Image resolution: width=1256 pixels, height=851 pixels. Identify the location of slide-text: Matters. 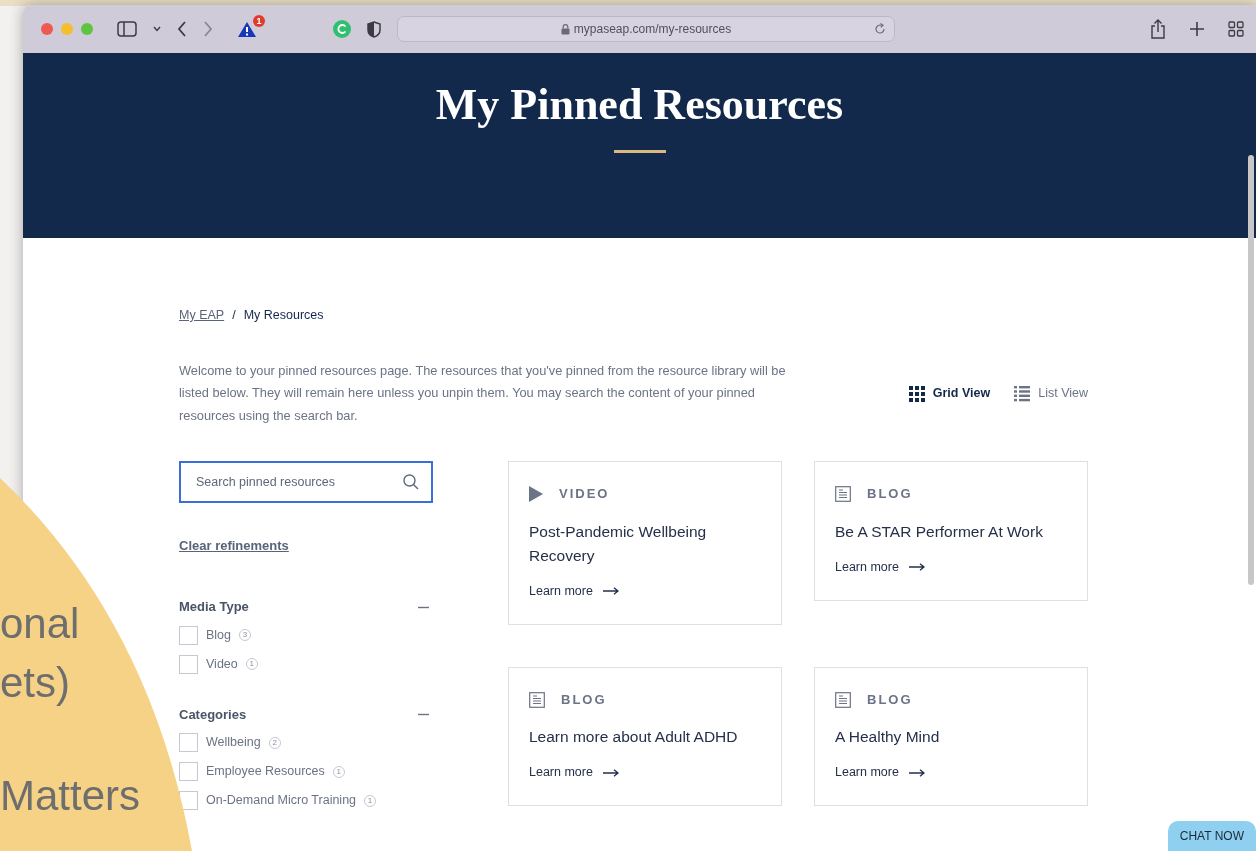
(70, 796).